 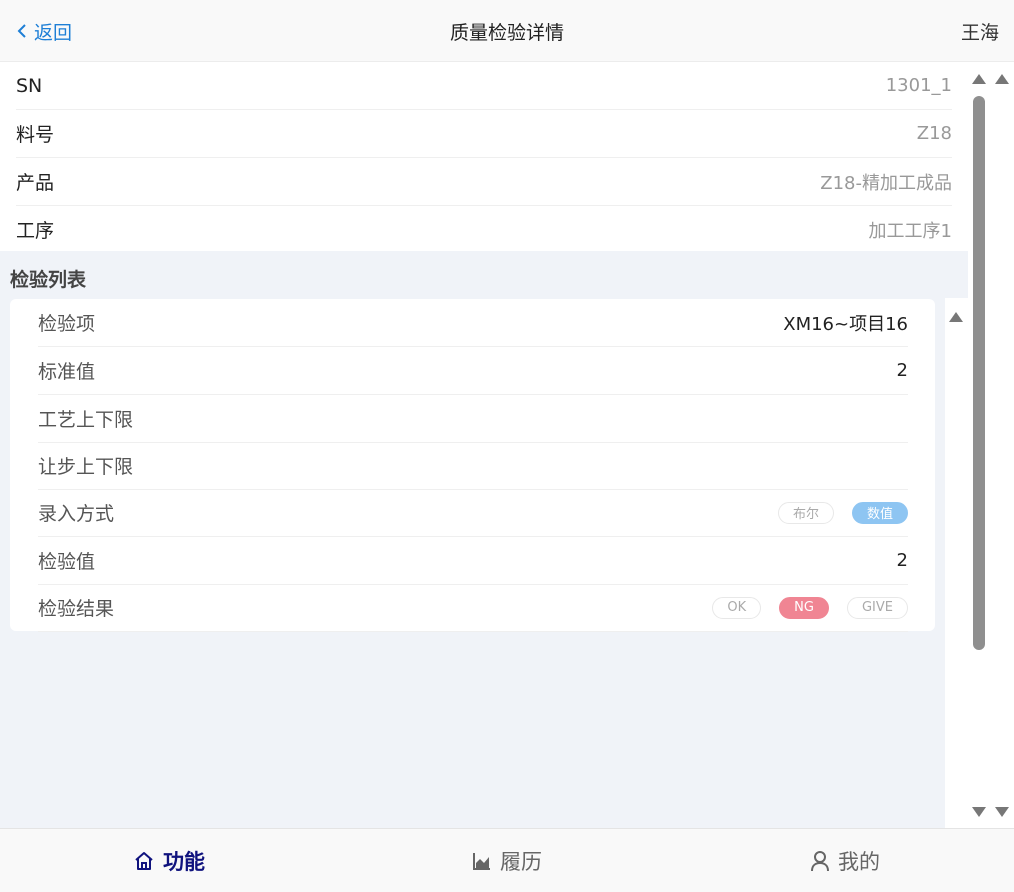 I want to click on result-ng: NG, so click(x=804, y=607).